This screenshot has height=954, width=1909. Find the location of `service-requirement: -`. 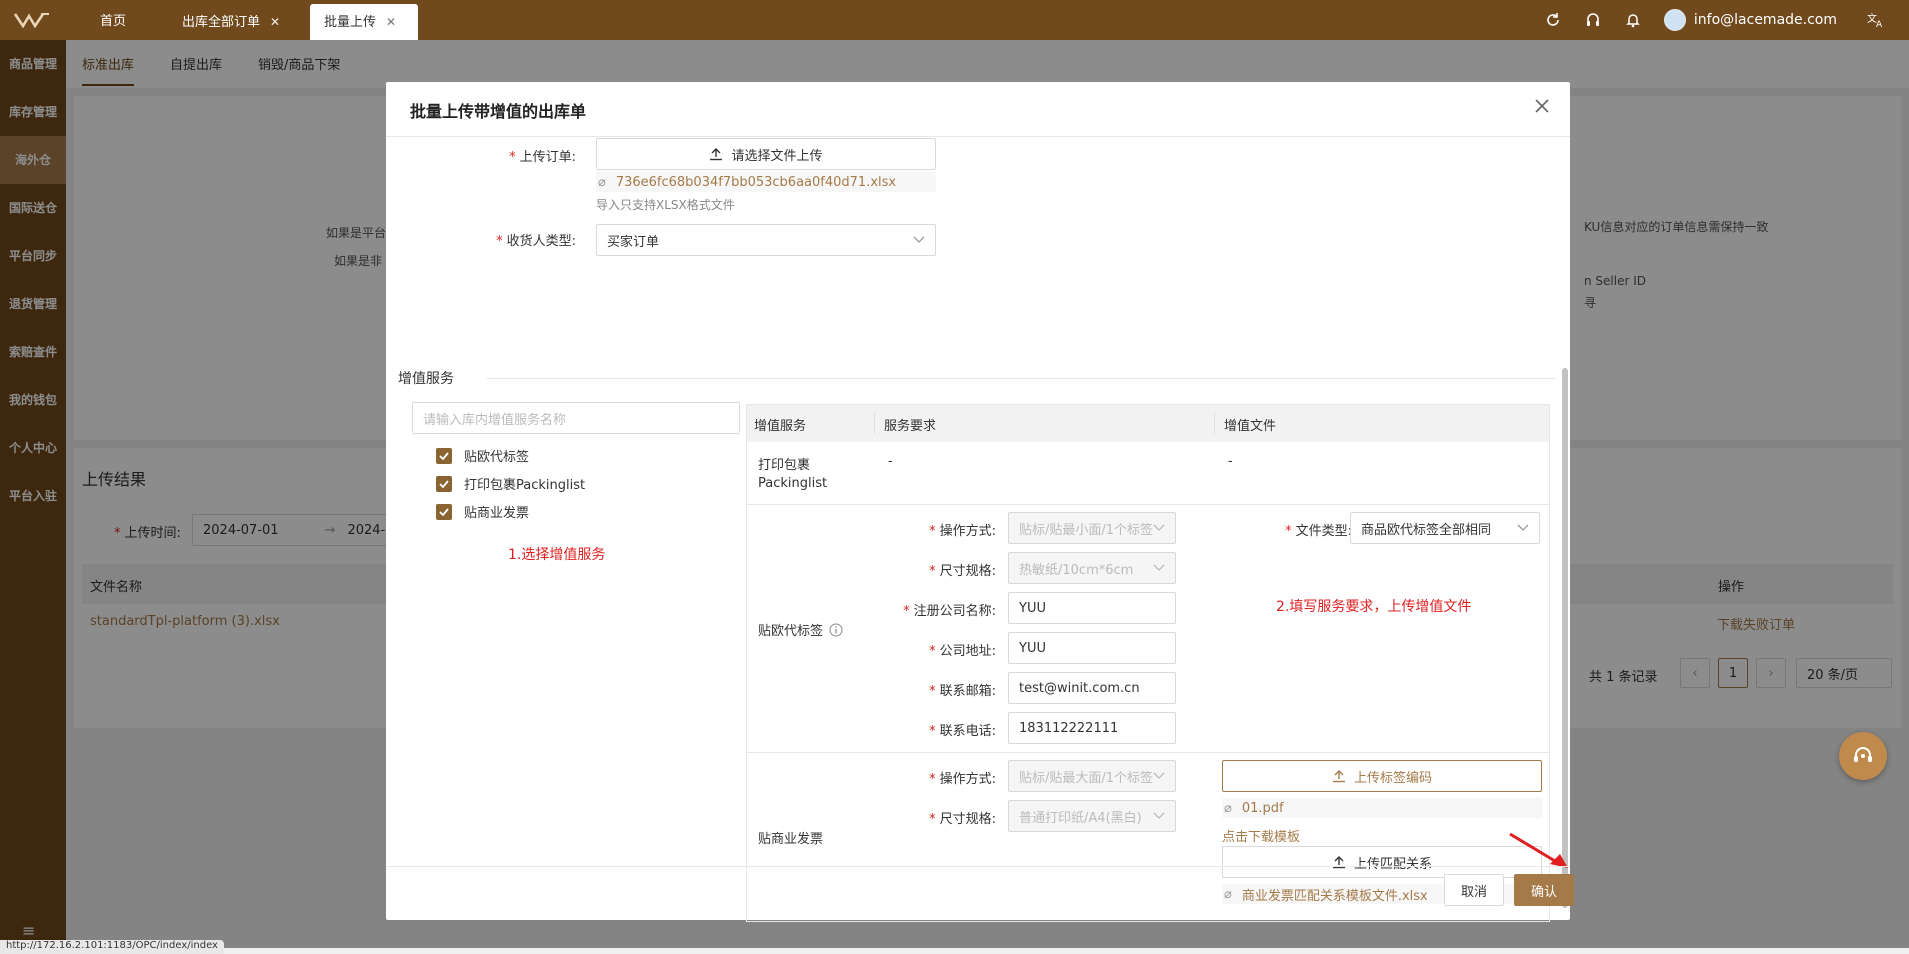

service-requirement: - is located at coordinates (890, 461).